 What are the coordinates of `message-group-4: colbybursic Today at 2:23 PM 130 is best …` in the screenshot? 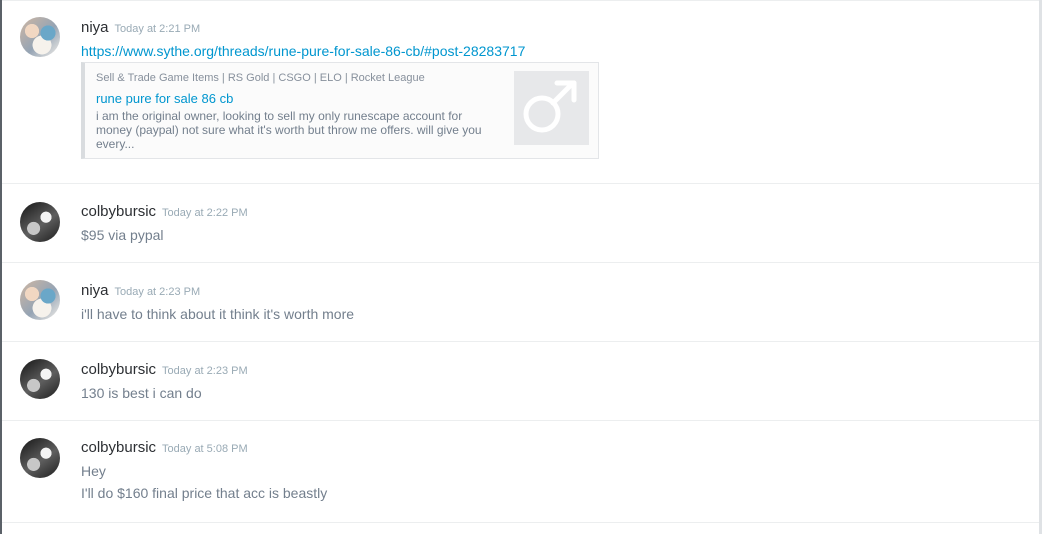 It's located at (520, 381).